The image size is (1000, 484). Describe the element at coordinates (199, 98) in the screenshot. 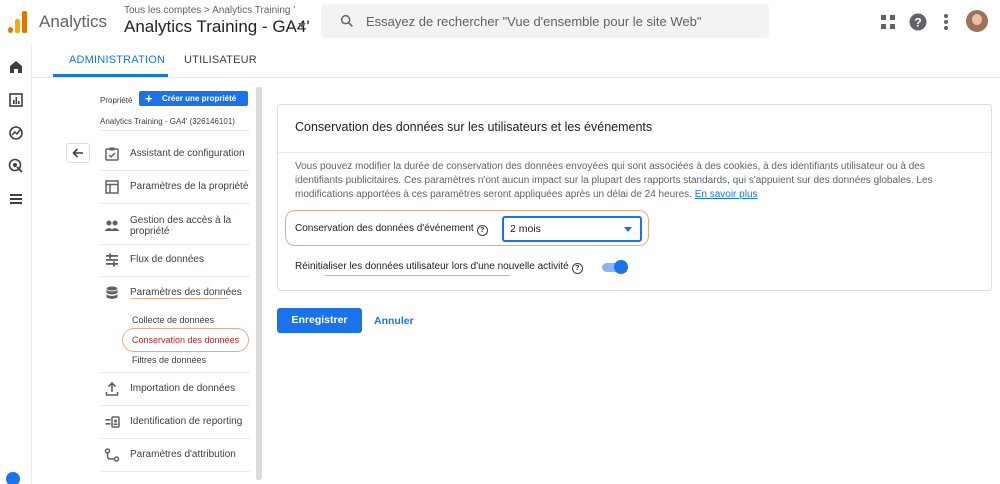

I see `create-property-label: Créer une propriété` at that location.